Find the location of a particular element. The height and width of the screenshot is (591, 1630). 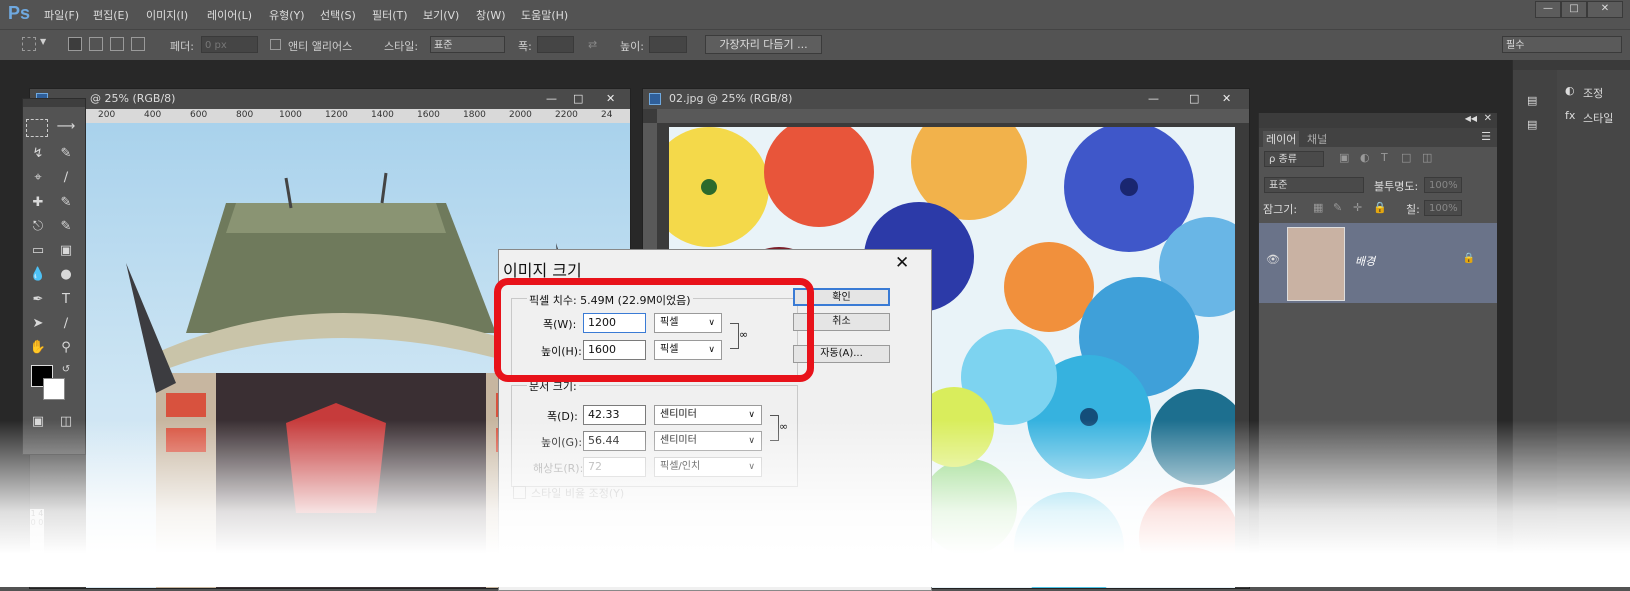

doc-width-unit-select: 센티미터 ∨ is located at coordinates (708, 415).